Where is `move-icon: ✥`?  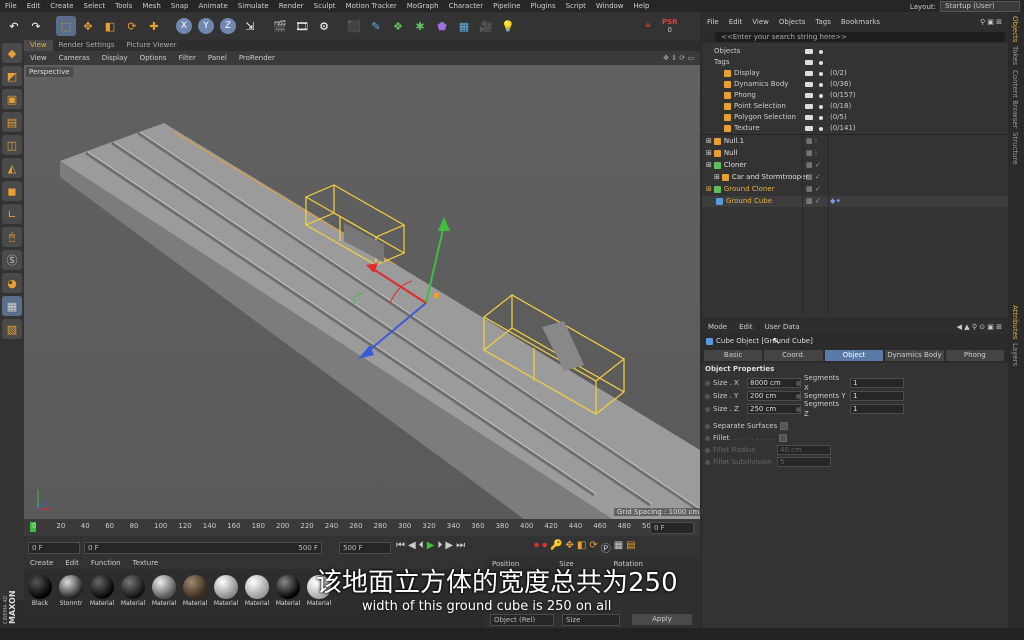
move-icon: ✥ is located at coordinates (88, 26).